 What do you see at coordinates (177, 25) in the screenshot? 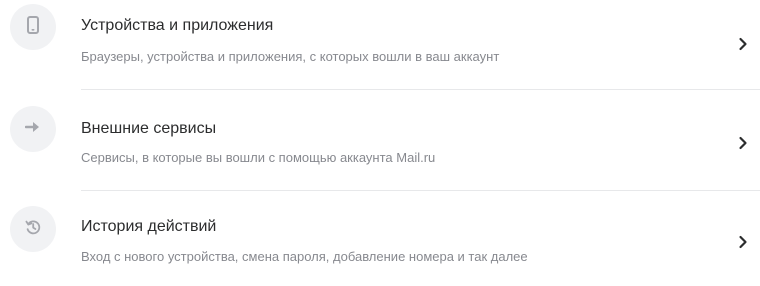
I see `item-title: Устройства и приложения` at bounding box center [177, 25].